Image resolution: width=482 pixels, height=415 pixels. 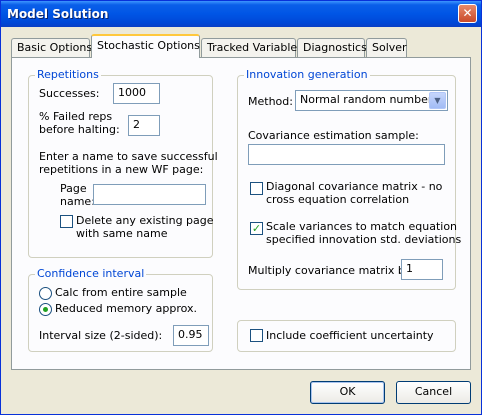 I want to click on failed-reps-input: 2, so click(x=144, y=125).